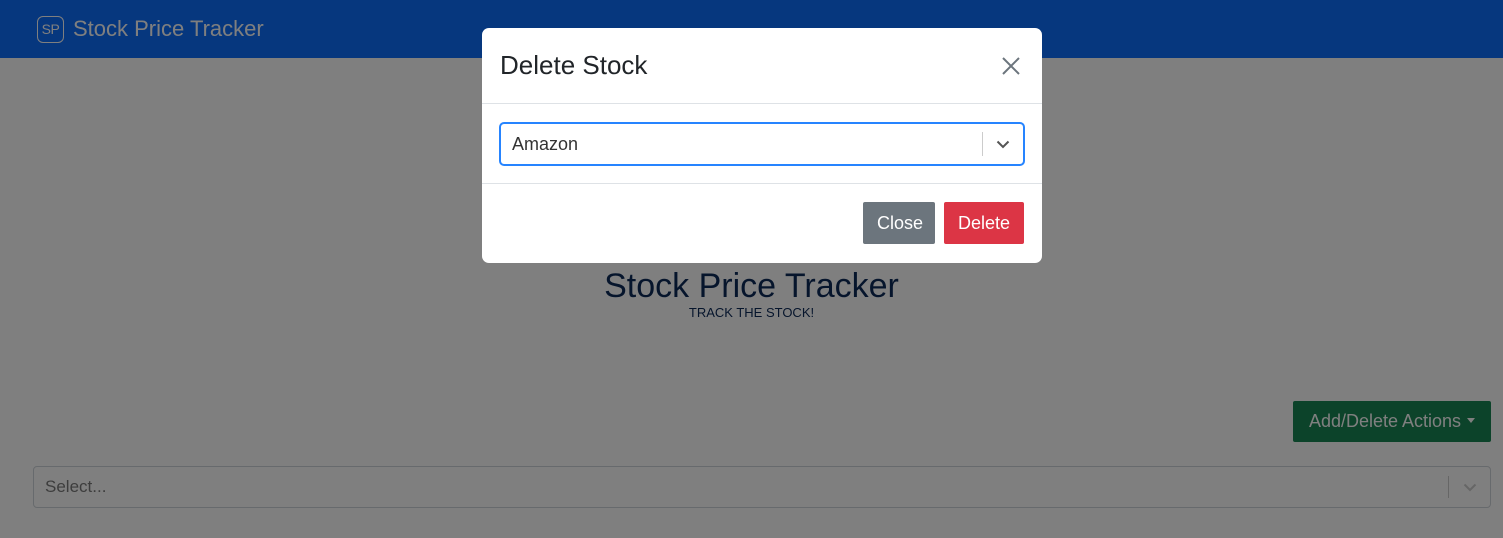  What do you see at coordinates (762, 66) in the screenshot?
I see `modal-header: Delete Stock` at bounding box center [762, 66].